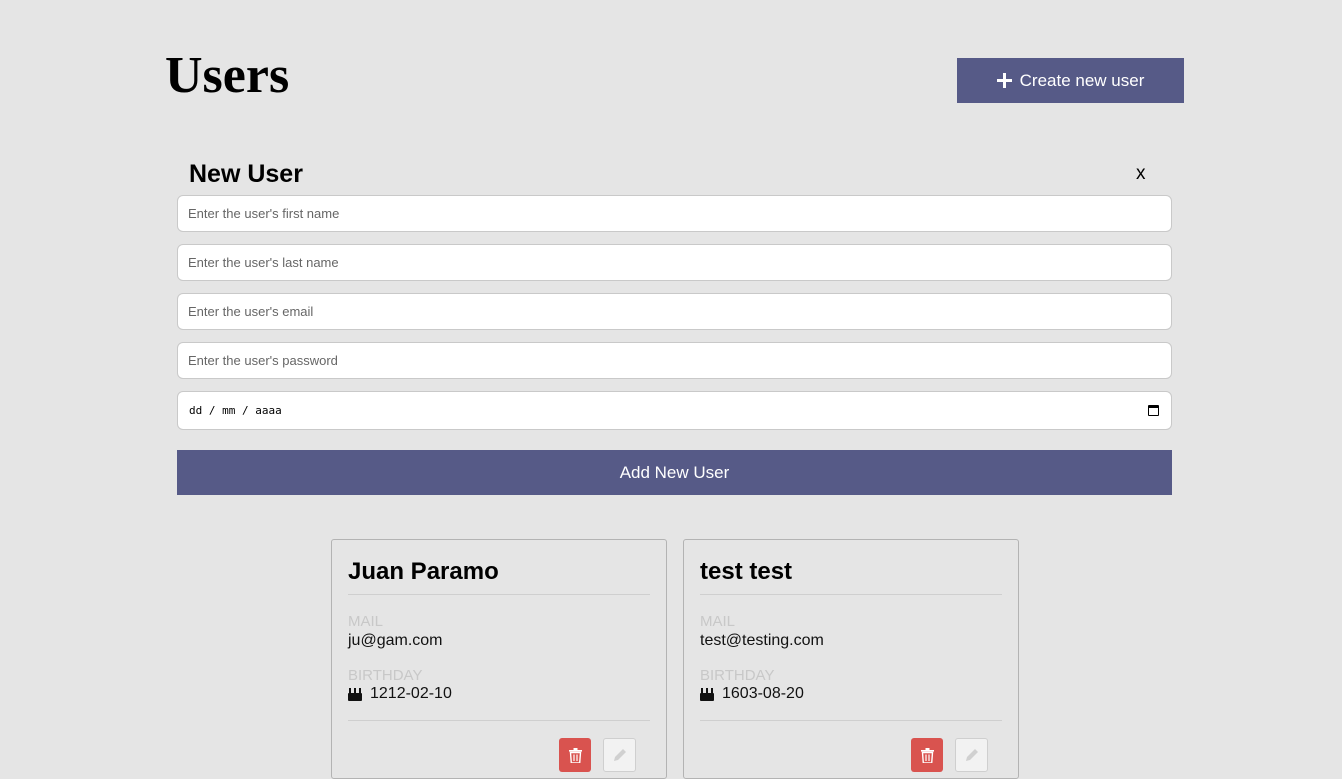  Describe the element at coordinates (227, 75) in the screenshot. I see `page-title: Users` at that location.